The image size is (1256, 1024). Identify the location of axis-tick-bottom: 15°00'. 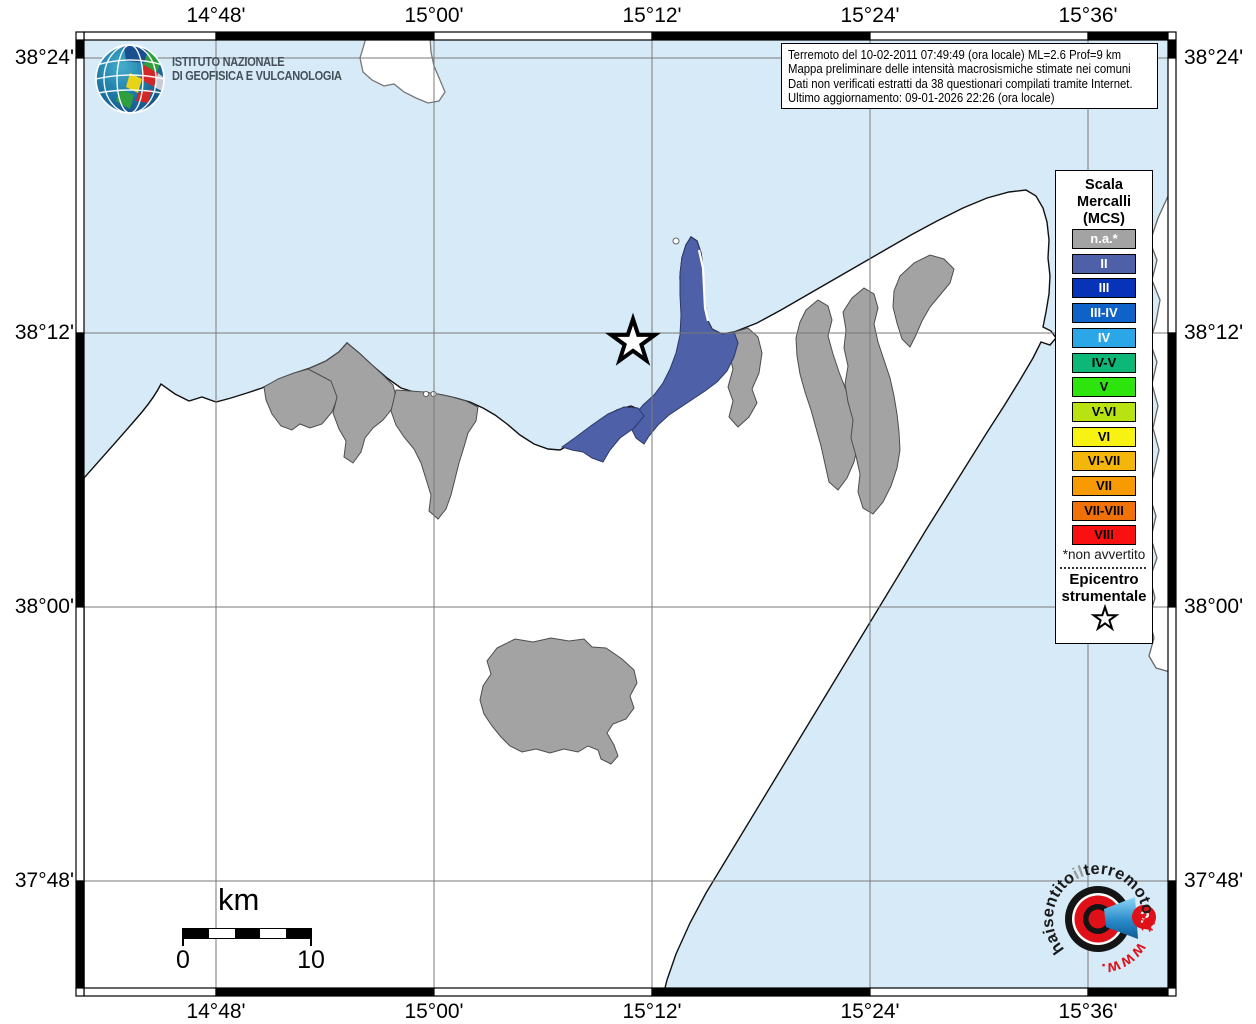
(434, 1011).